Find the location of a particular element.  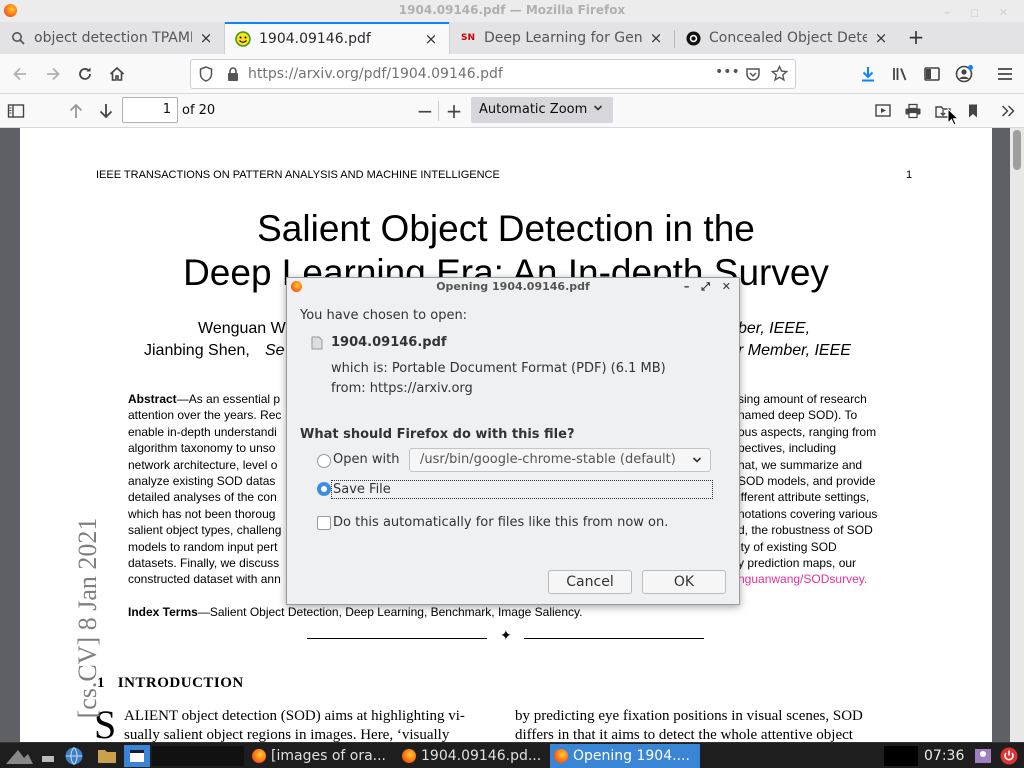

bookmark-star-icon is located at coordinates (779, 75).